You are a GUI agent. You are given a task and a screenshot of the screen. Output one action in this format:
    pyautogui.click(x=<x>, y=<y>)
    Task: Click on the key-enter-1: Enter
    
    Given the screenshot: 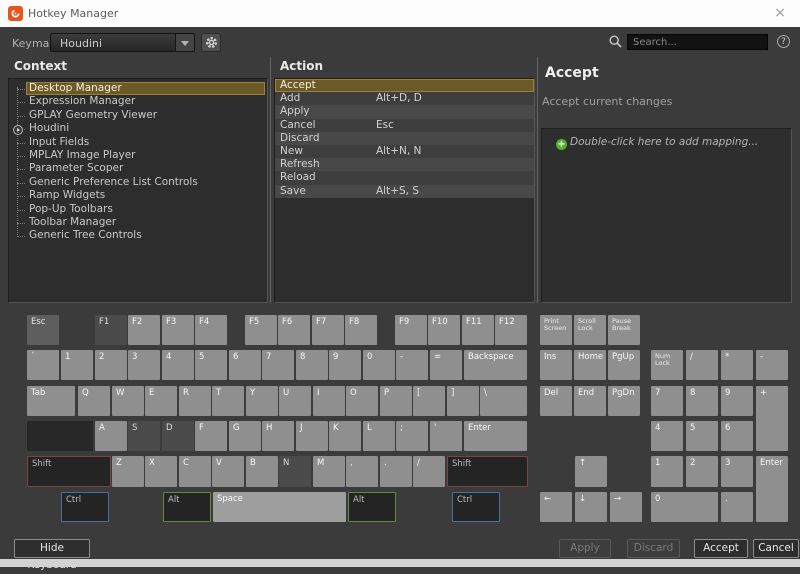 What is the action you would take?
    pyautogui.click(x=772, y=489)
    